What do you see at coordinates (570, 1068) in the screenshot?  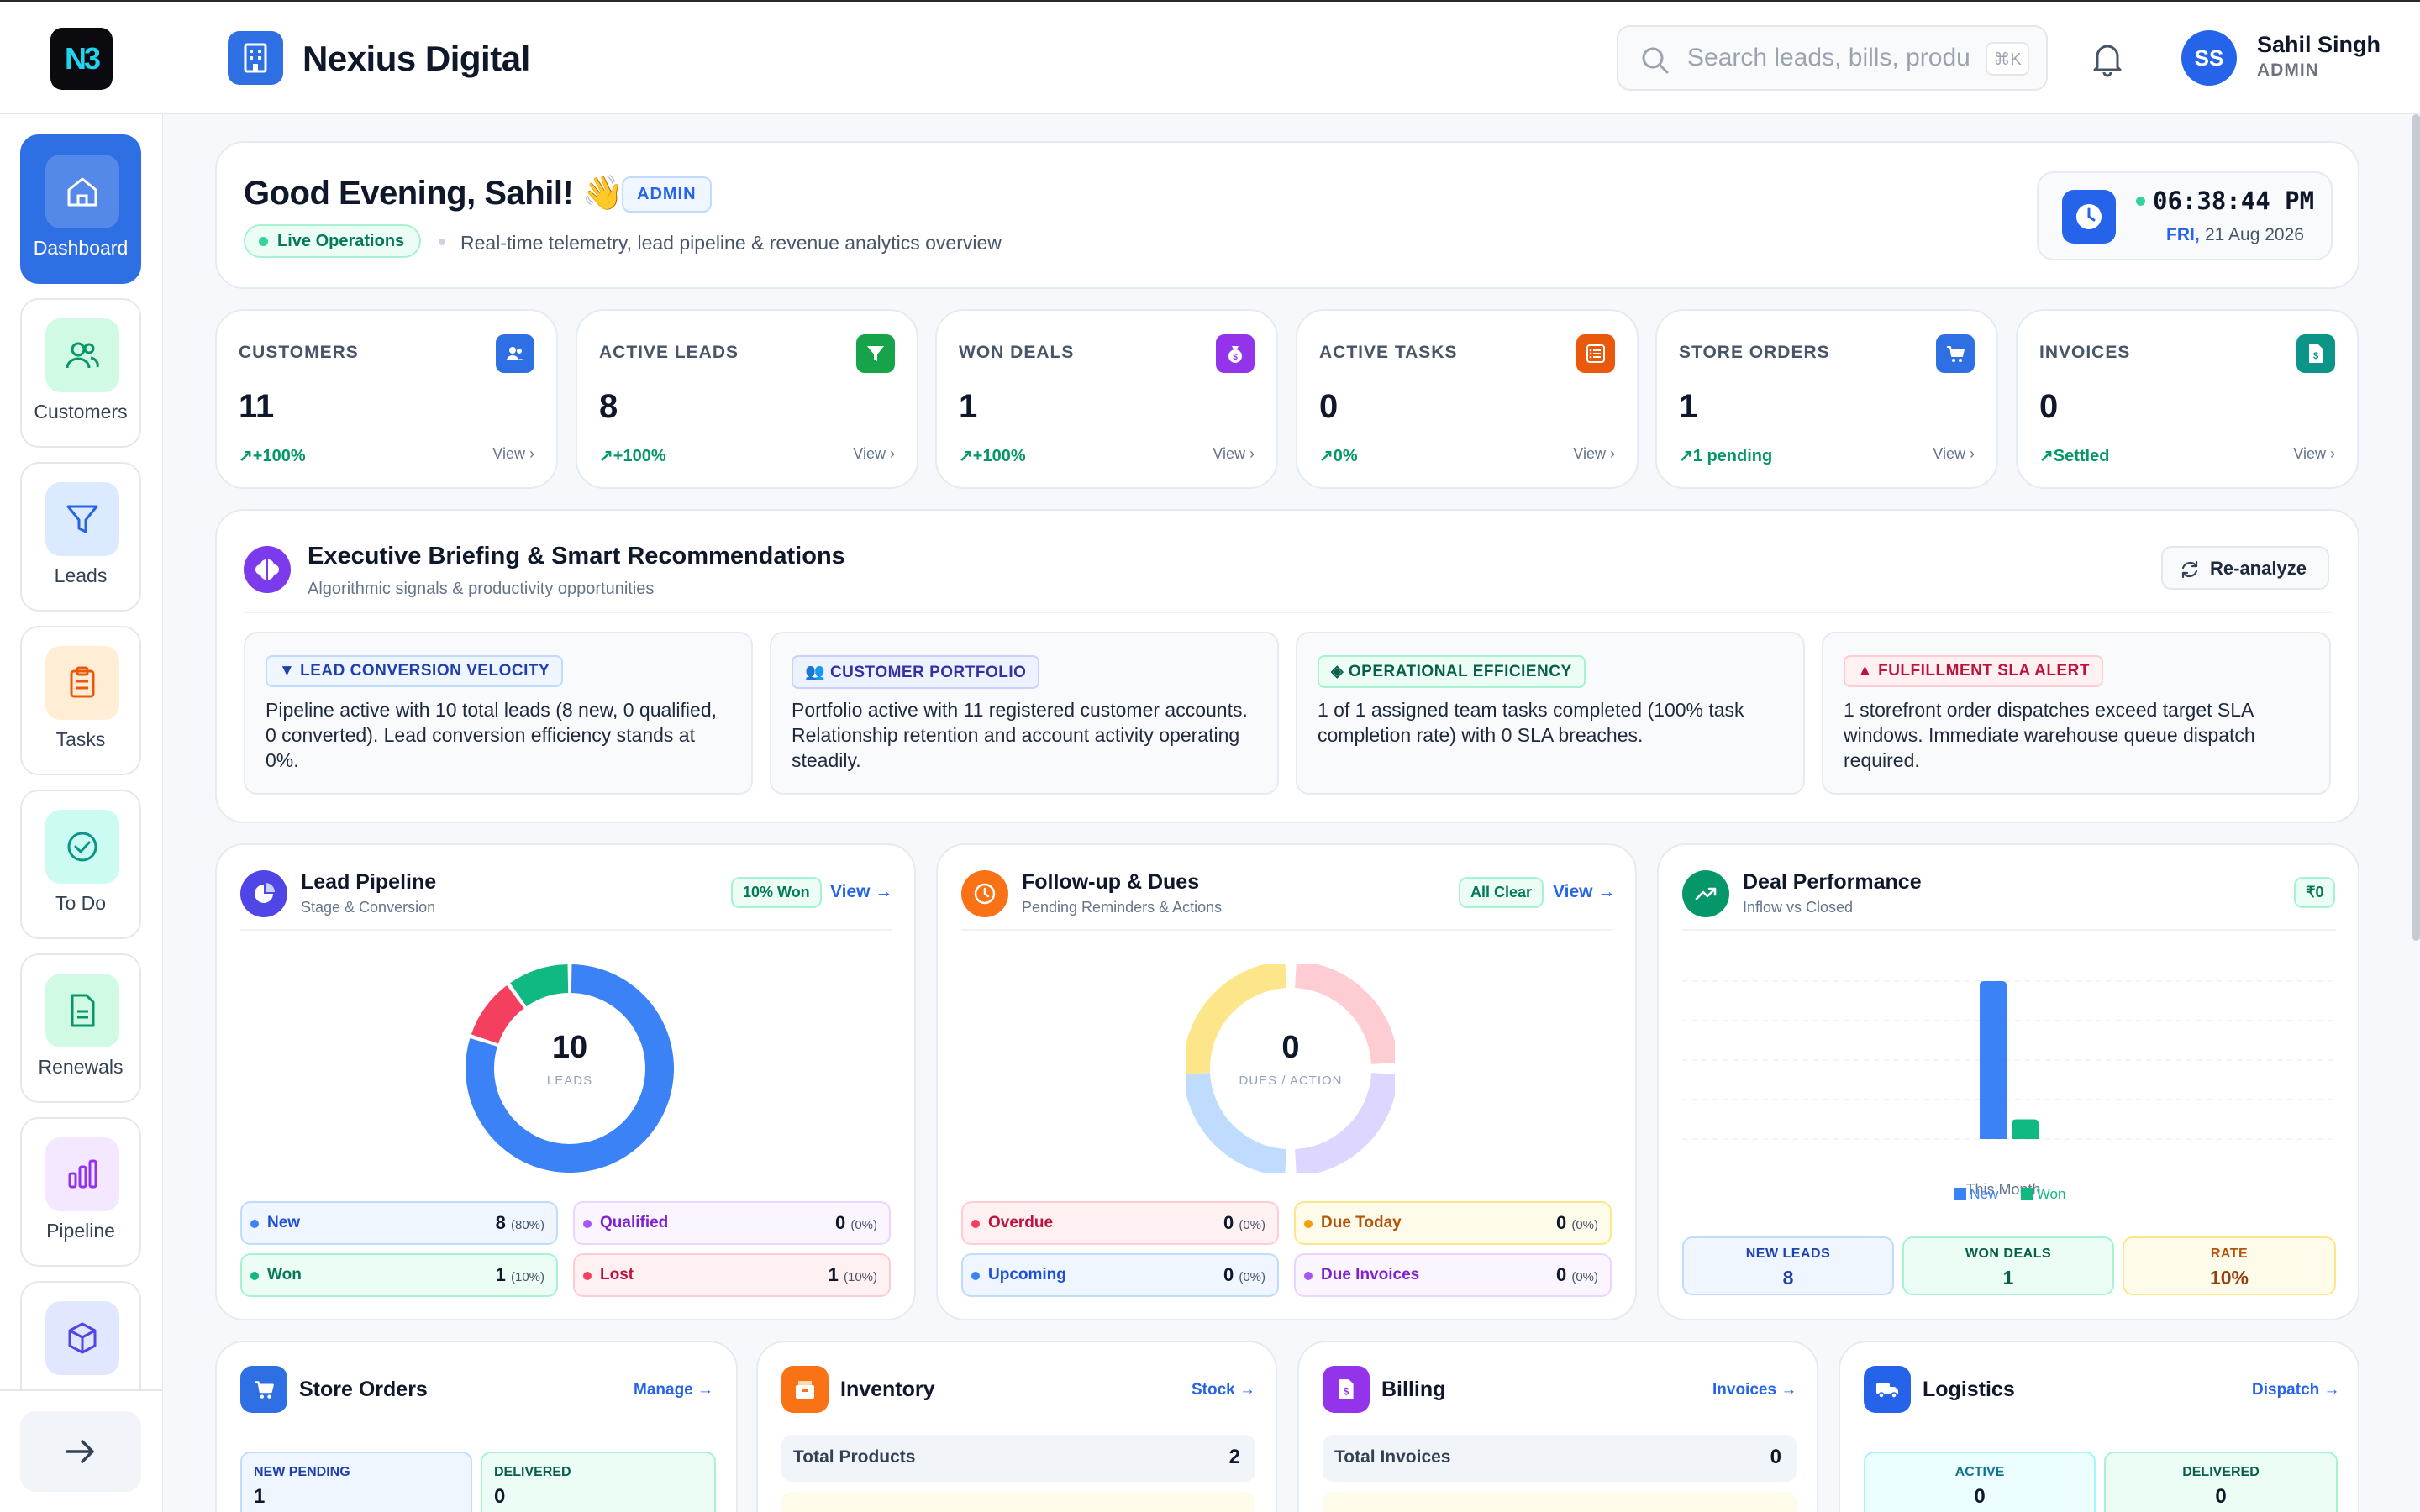 I see `pipeline-donut-chart` at bounding box center [570, 1068].